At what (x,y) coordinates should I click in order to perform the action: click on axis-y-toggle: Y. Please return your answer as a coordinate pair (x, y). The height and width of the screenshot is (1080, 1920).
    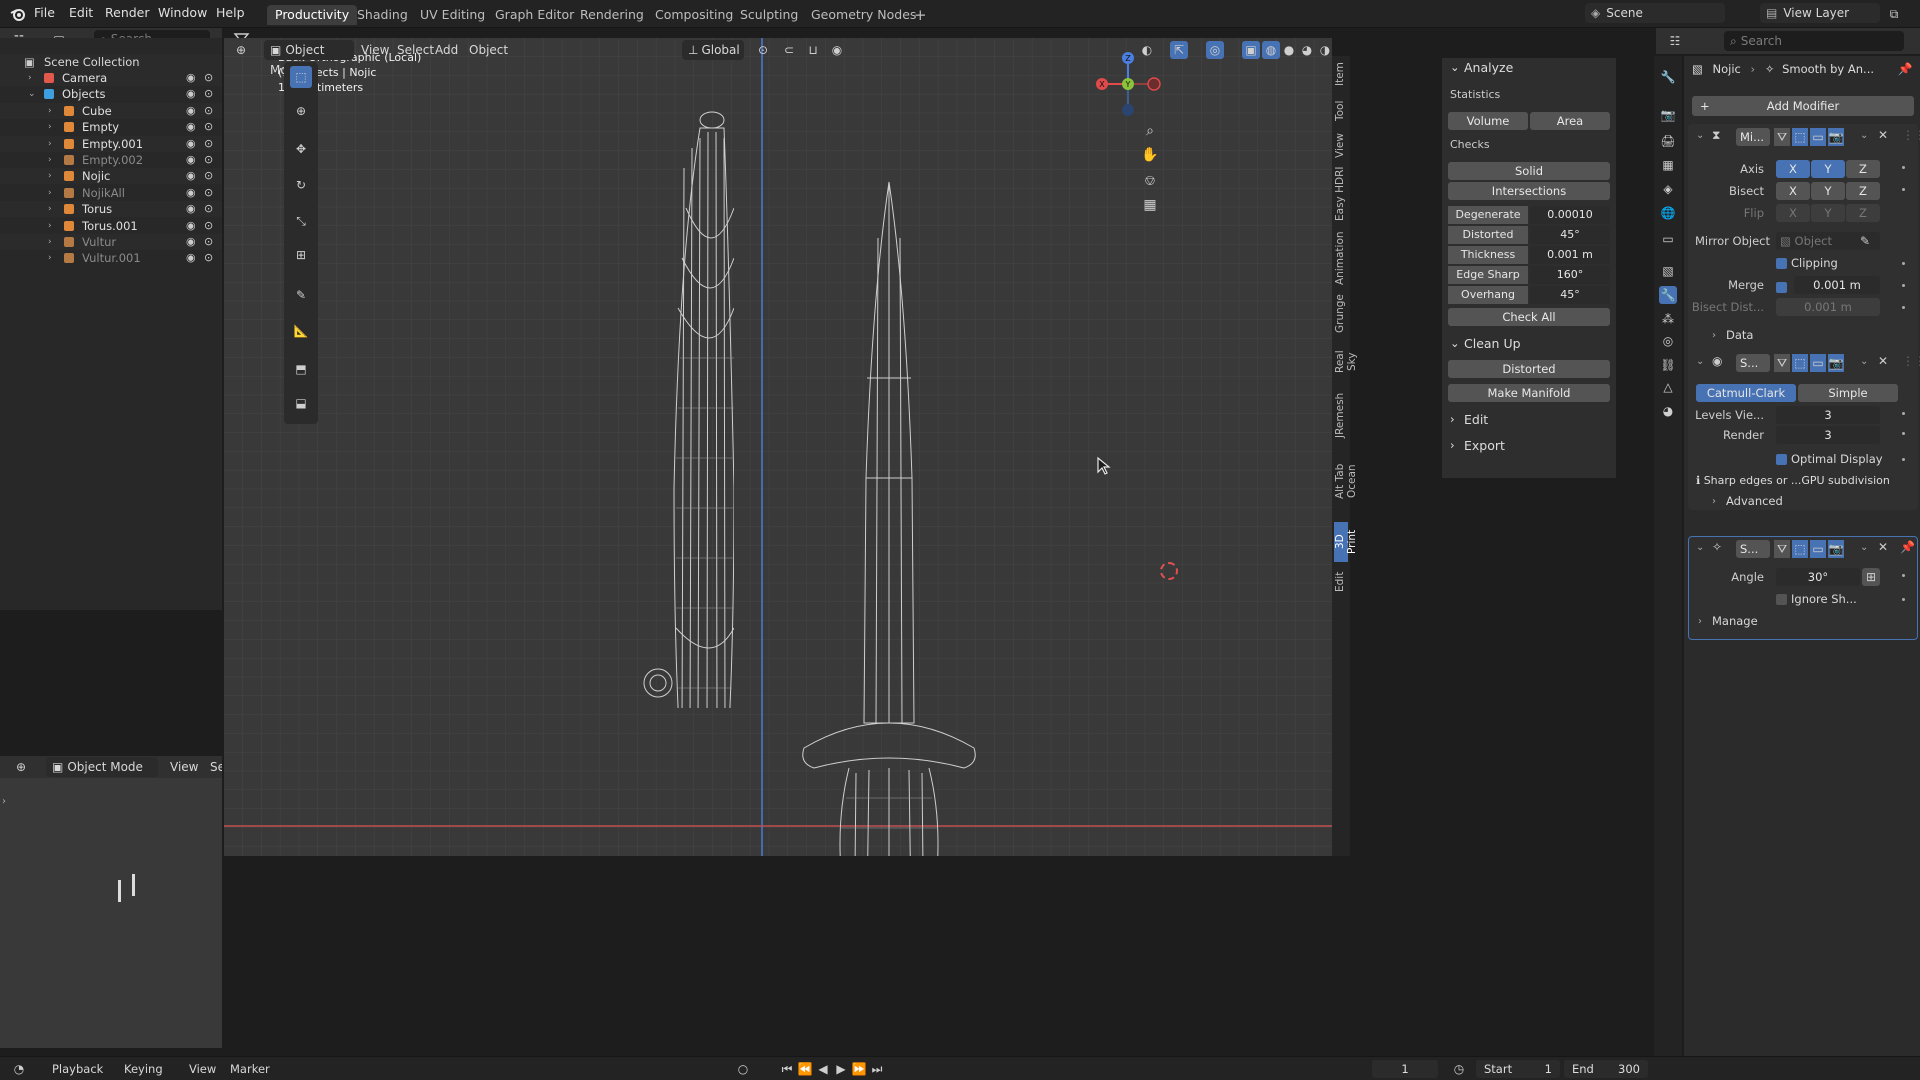
    Looking at the image, I should click on (1828, 169).